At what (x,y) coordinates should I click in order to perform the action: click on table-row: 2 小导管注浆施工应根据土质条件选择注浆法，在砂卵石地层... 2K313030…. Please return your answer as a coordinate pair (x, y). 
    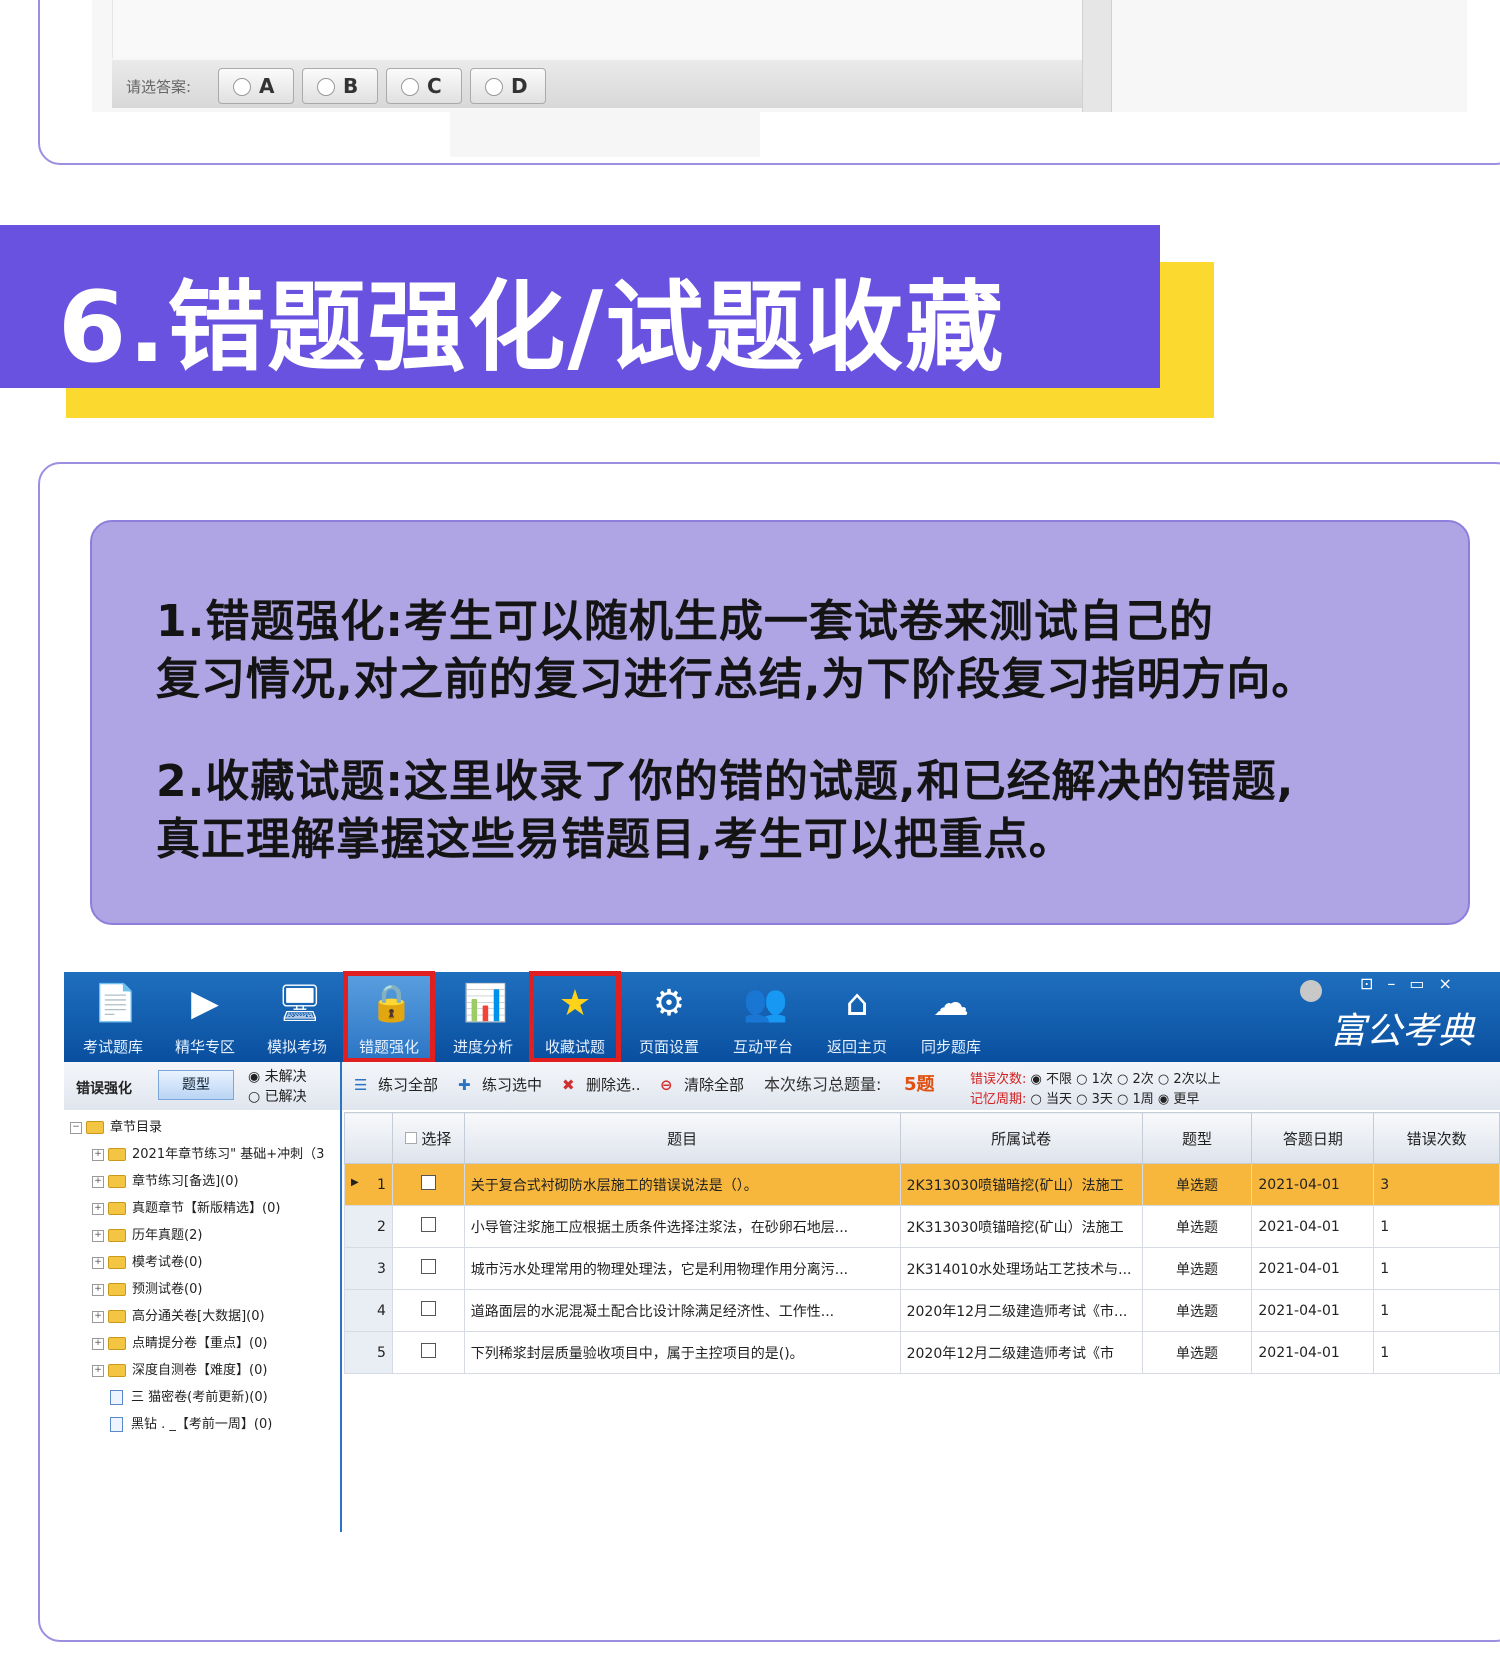
    Looking at the image, I should click on (922, 1226).